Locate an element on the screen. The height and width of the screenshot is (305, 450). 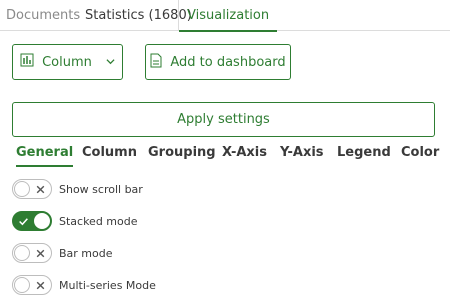
toggle-row-stacked-mode: Stacked mode is located at coordinates (75, 221).